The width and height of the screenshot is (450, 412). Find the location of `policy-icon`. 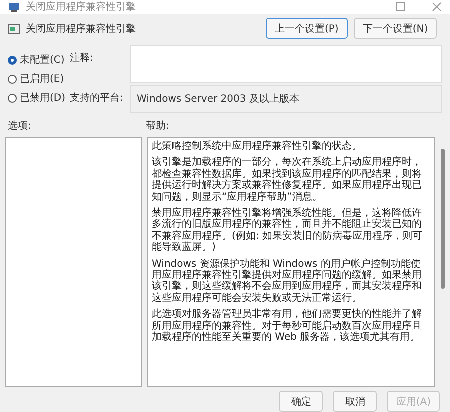

policy-icon is located at coordinates (14, 28).